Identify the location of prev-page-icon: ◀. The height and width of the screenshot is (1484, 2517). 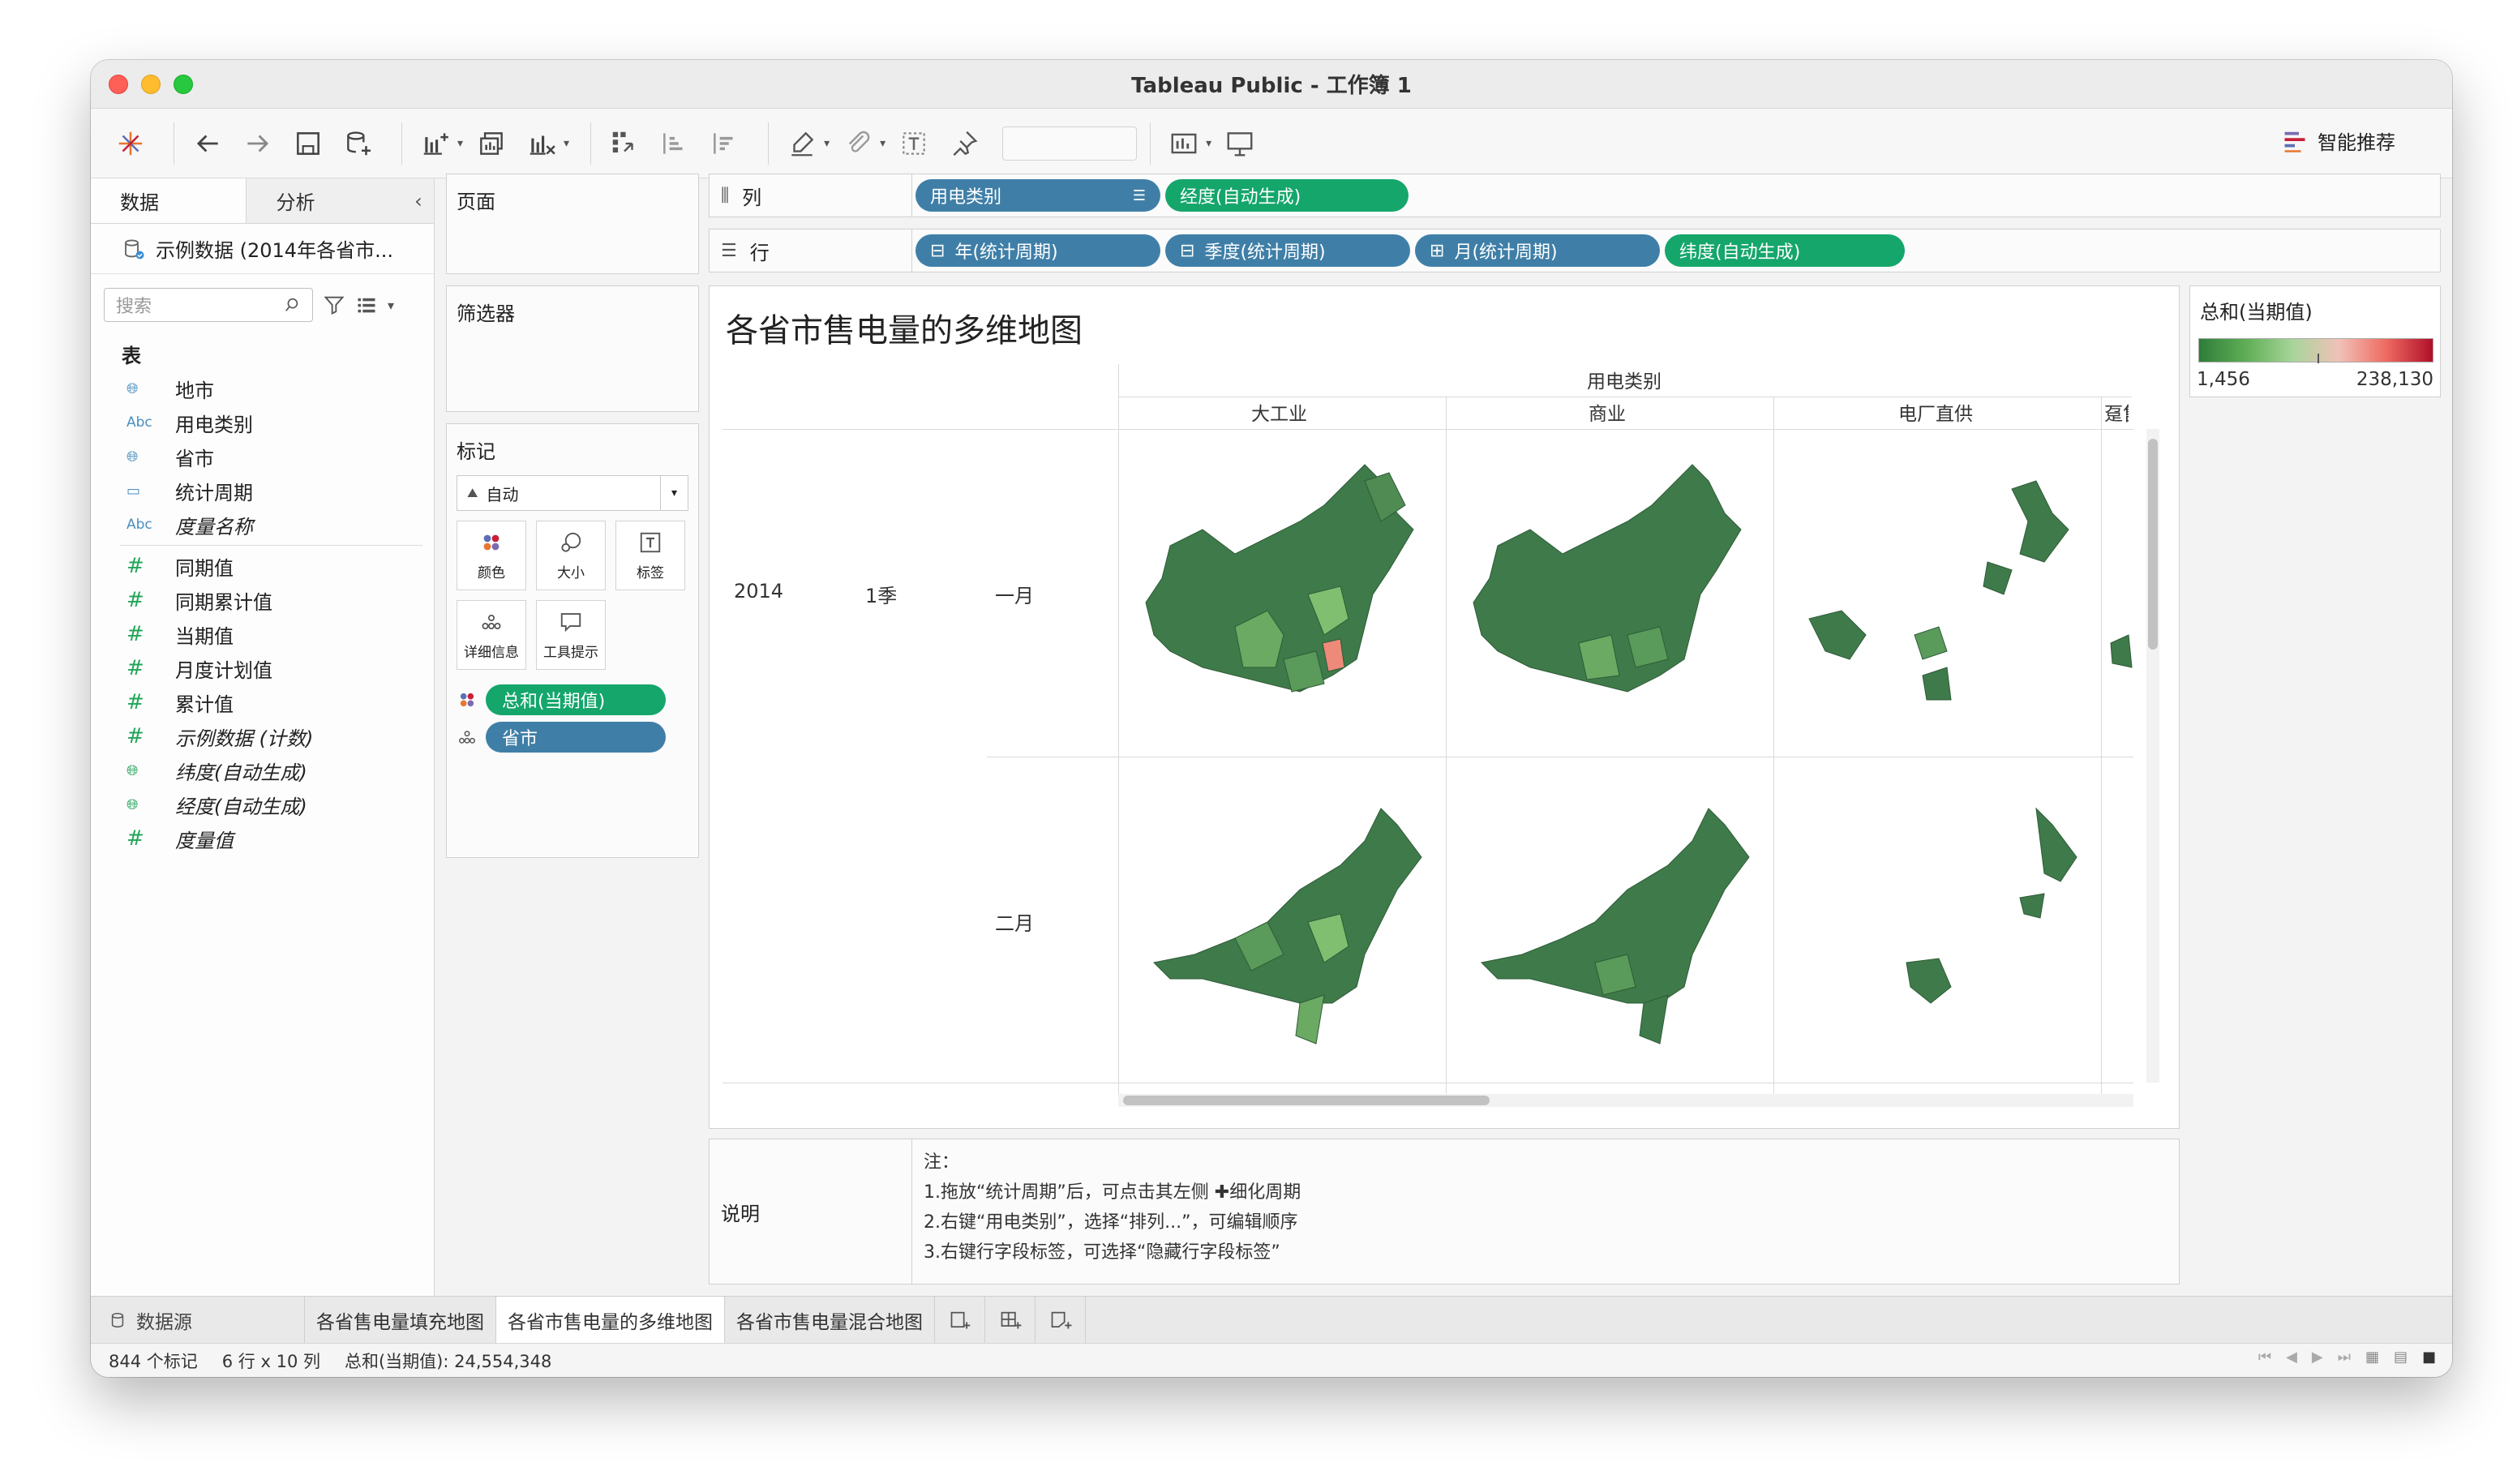
(2291, 1357).